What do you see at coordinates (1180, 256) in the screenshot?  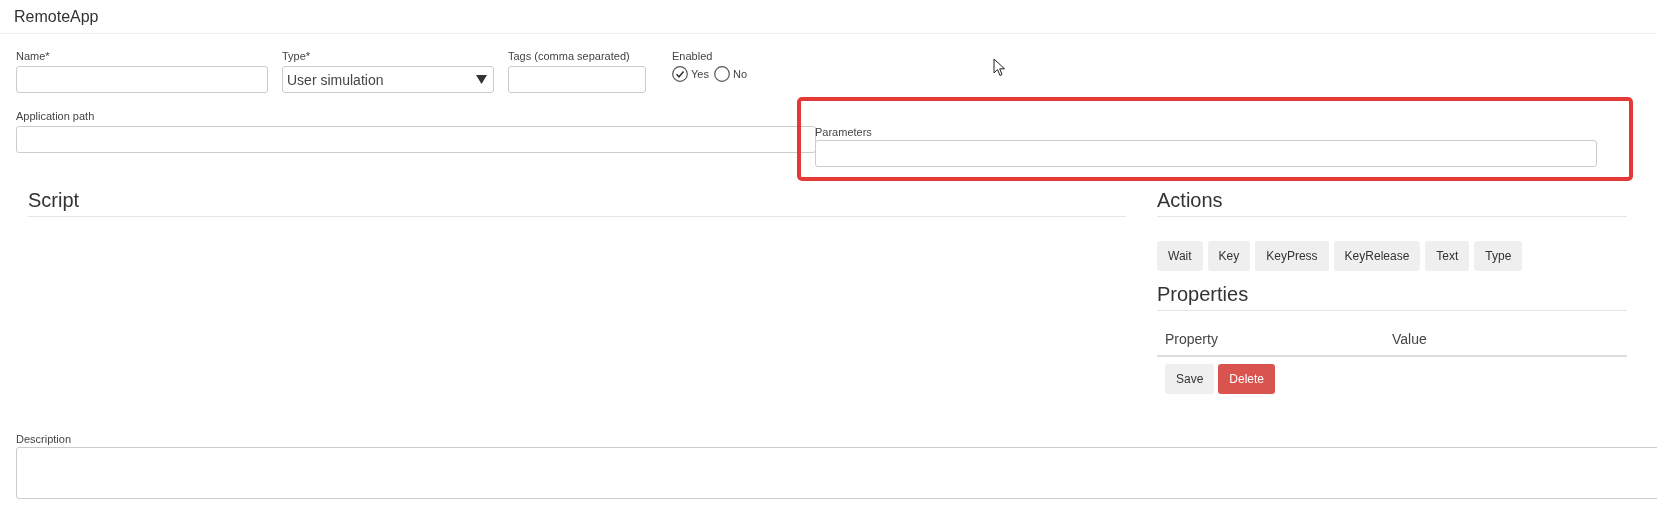 I see `action-button: Wait` at bounding box center [1180, 256].